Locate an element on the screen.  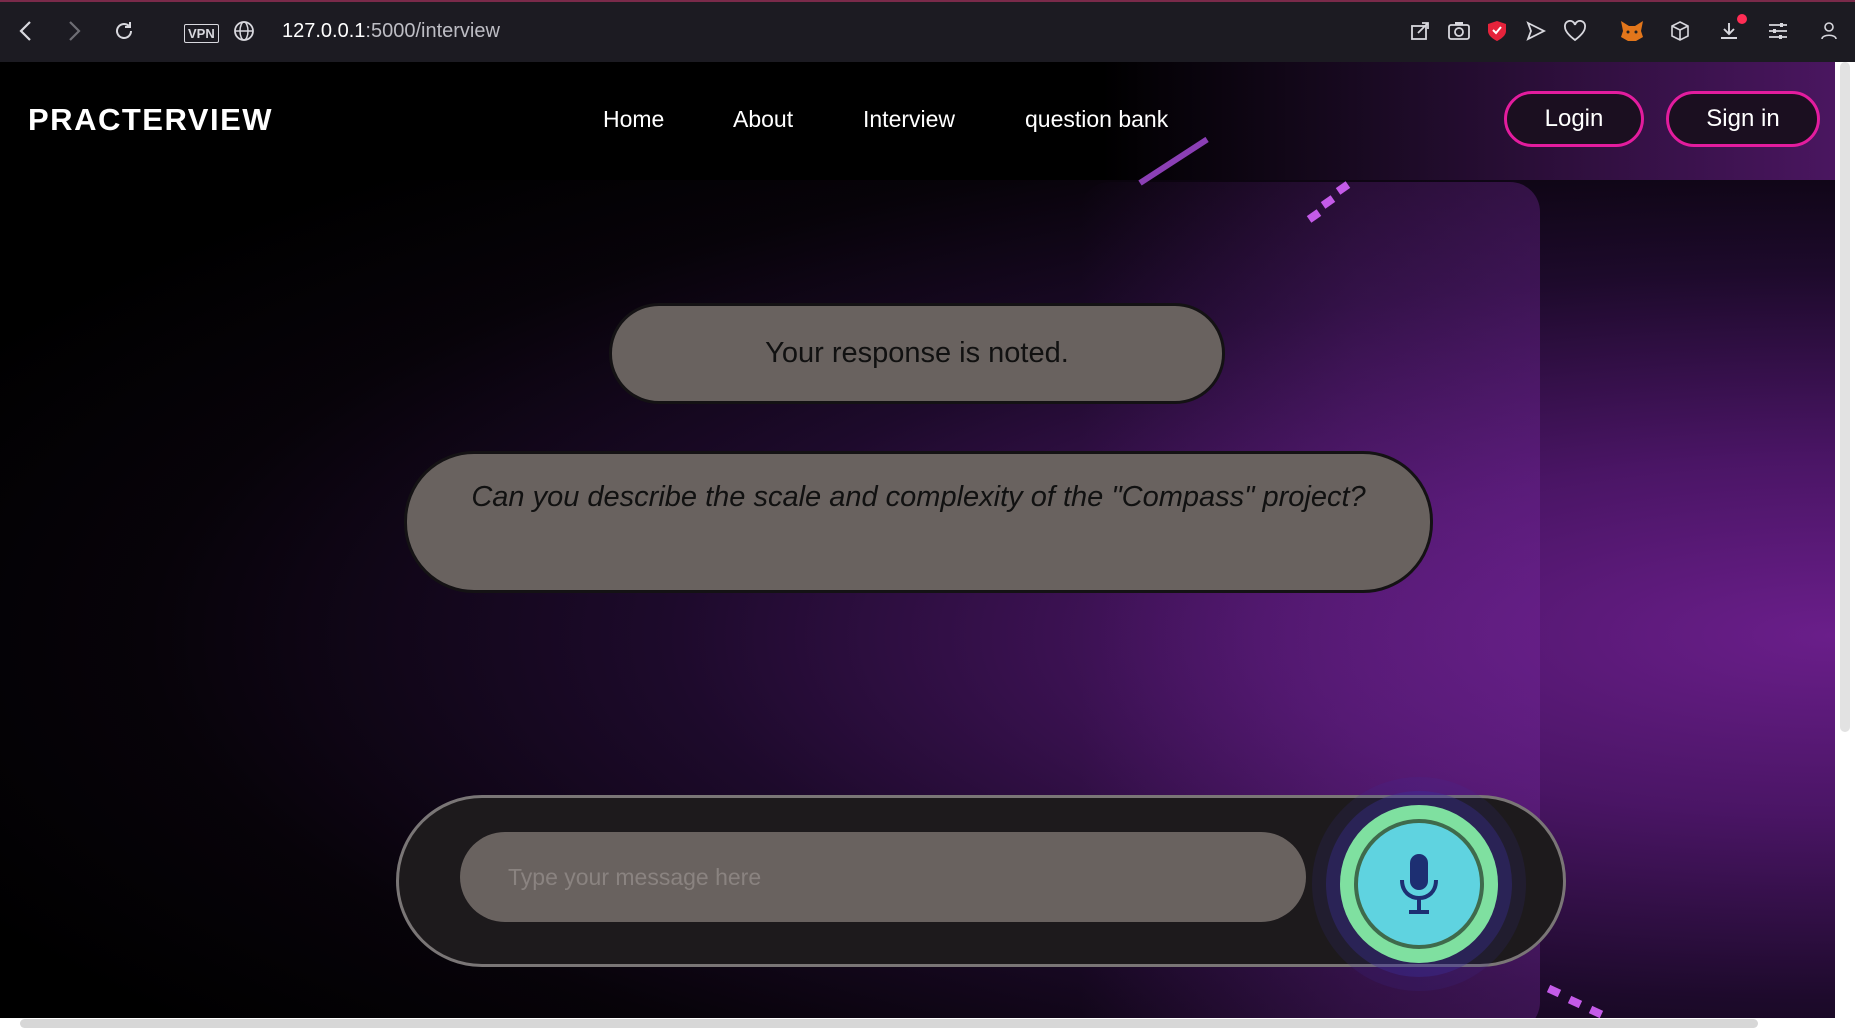
status-message-bubble: Your response is noted. is located at coordinates (917, 353).